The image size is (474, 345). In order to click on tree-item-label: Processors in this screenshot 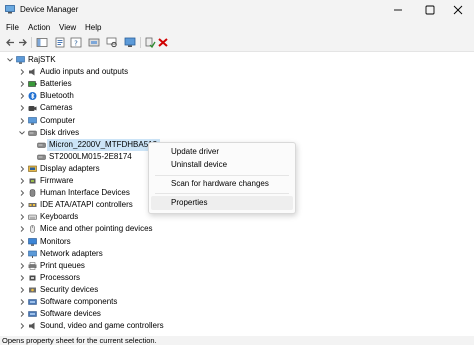, I will do `click(60, 277)`.